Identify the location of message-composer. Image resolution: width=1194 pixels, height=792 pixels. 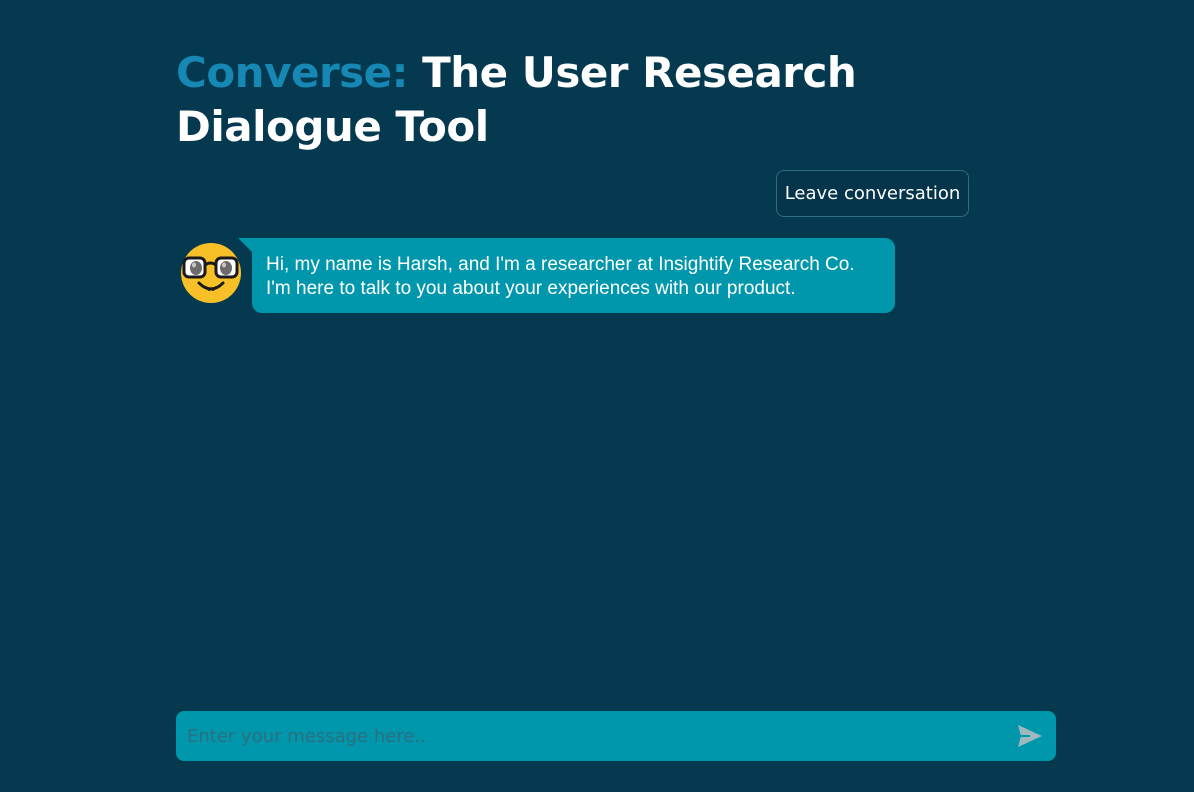
(616, 736).